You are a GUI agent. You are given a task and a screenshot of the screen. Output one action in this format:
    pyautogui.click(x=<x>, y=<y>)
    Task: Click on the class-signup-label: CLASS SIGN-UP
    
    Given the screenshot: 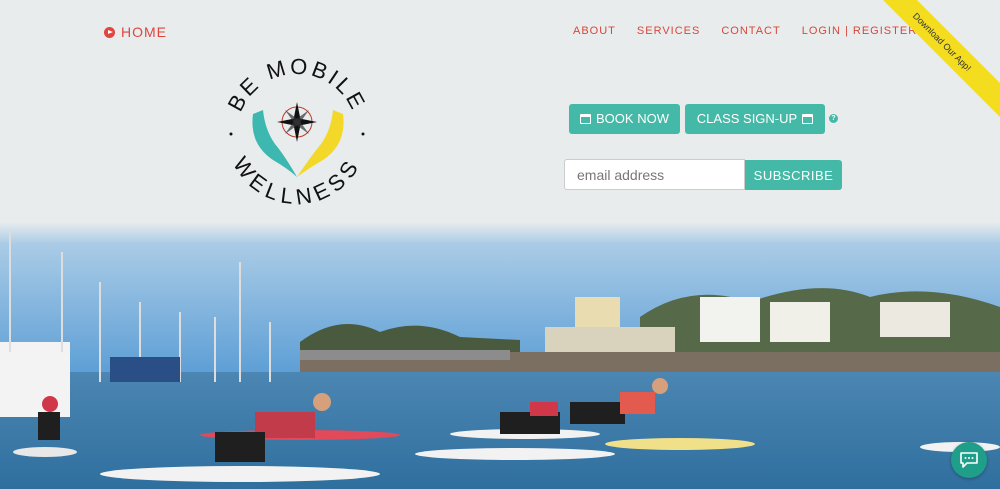 What is the action you would take?
    pyautogui.click(x=747, y=118)
    